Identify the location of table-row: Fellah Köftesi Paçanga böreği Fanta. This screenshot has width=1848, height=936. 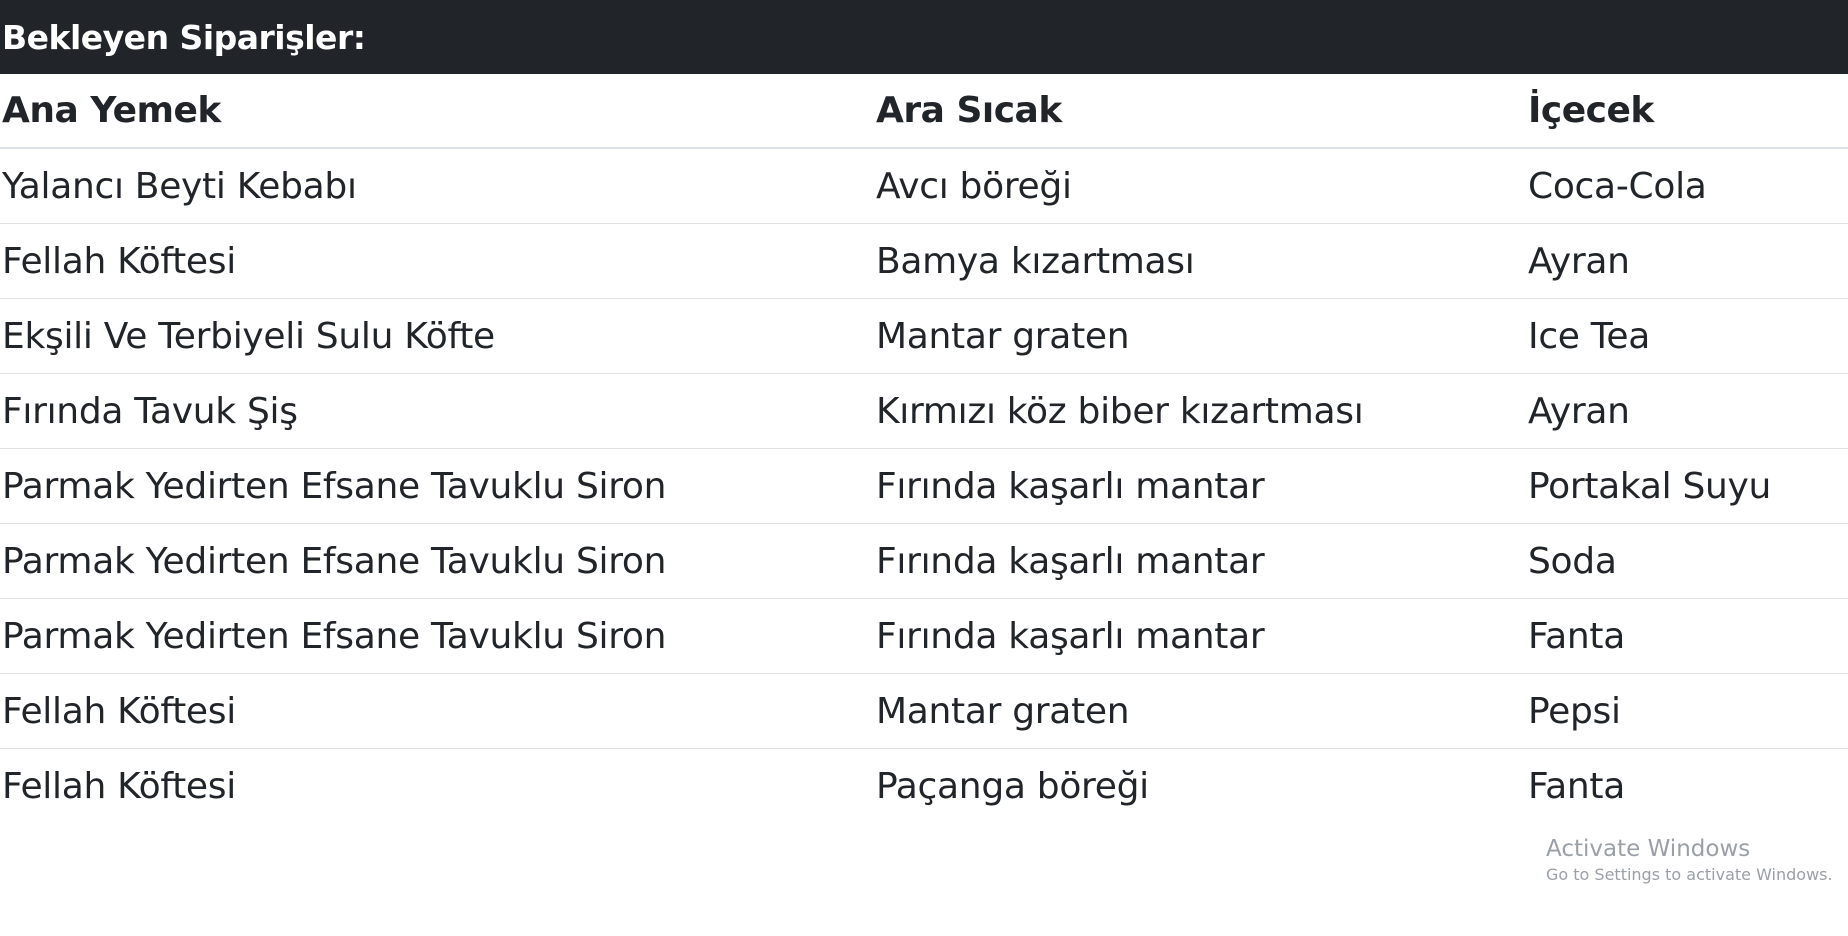
(924, 786).